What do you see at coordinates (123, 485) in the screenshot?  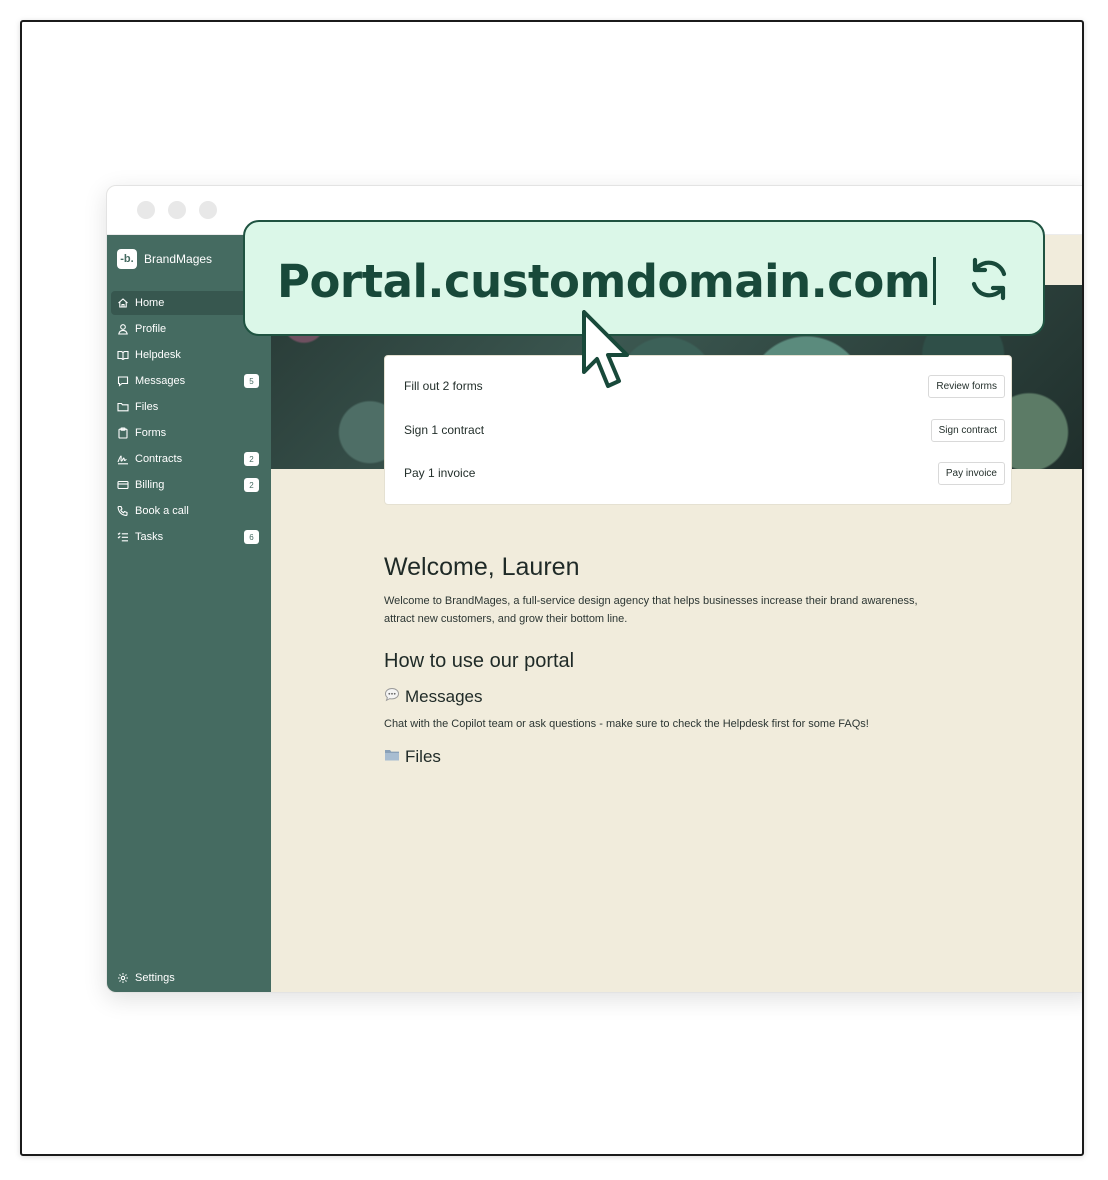 I see `credit-card-icon` at bounding box center [123, 485].